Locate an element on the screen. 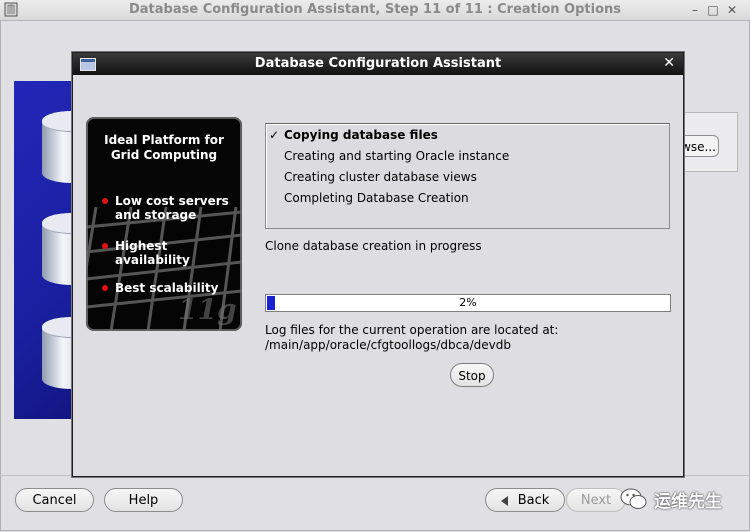 The width and height of the screenshot is (750, 532). oracle-11g-logo: 11g is located at coordinates (207, 309).